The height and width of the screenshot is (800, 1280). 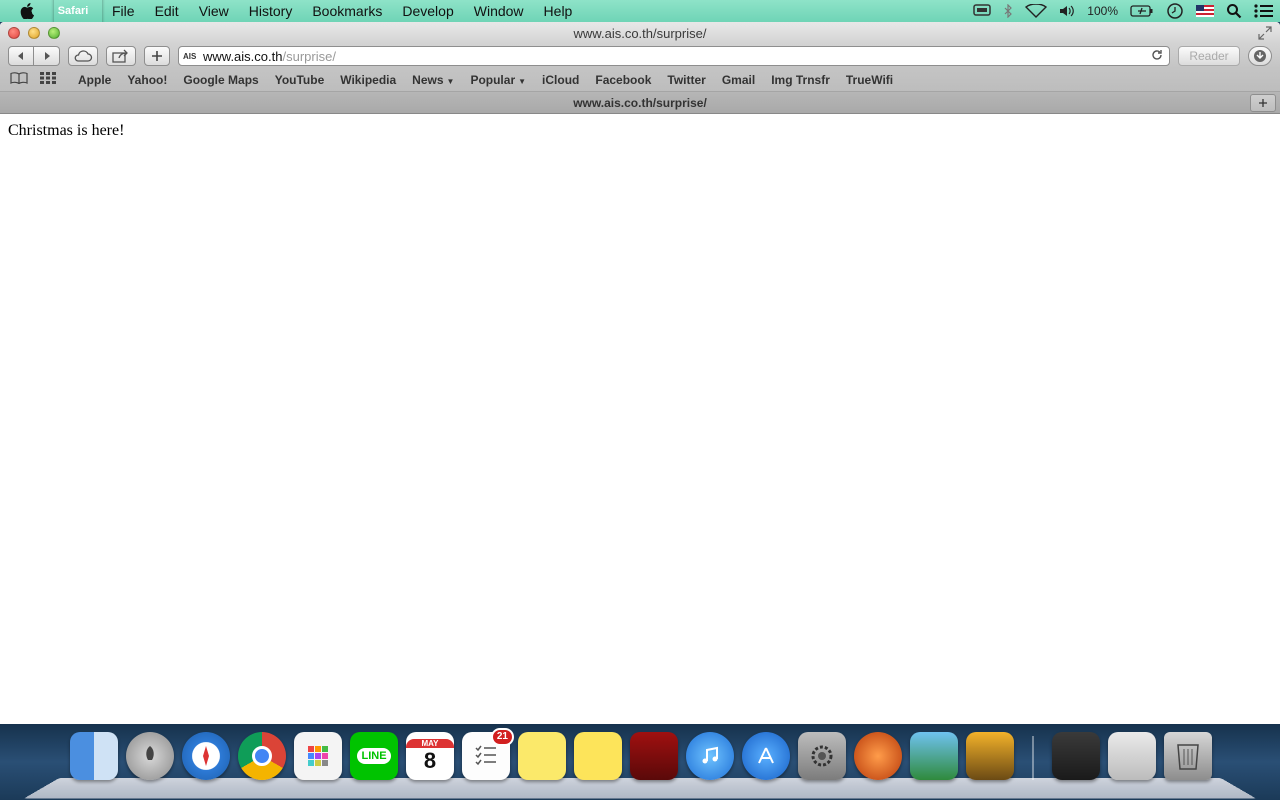 What do you see at coordinates (94, 80) in the screenshot?
I see `bookmark-apple: Apple` at bounding box center [94, 80].